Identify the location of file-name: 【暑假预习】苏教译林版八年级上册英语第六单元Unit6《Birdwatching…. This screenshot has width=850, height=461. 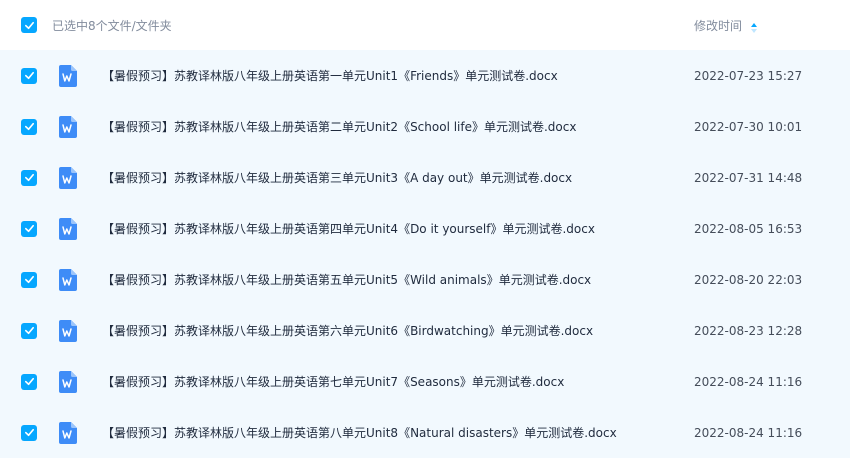
(347, 330).